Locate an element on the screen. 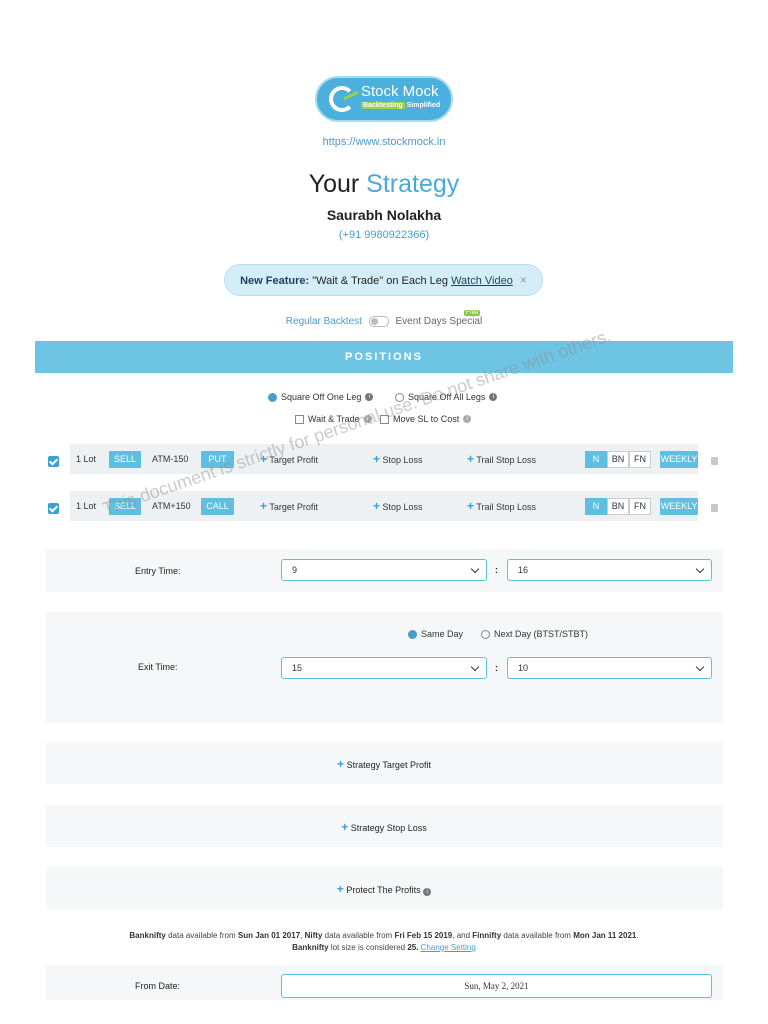 Image resolution: width=768 pixels, height=1024 pixels. change-setting-link: Change Setting is located at coordinates (448, 947).